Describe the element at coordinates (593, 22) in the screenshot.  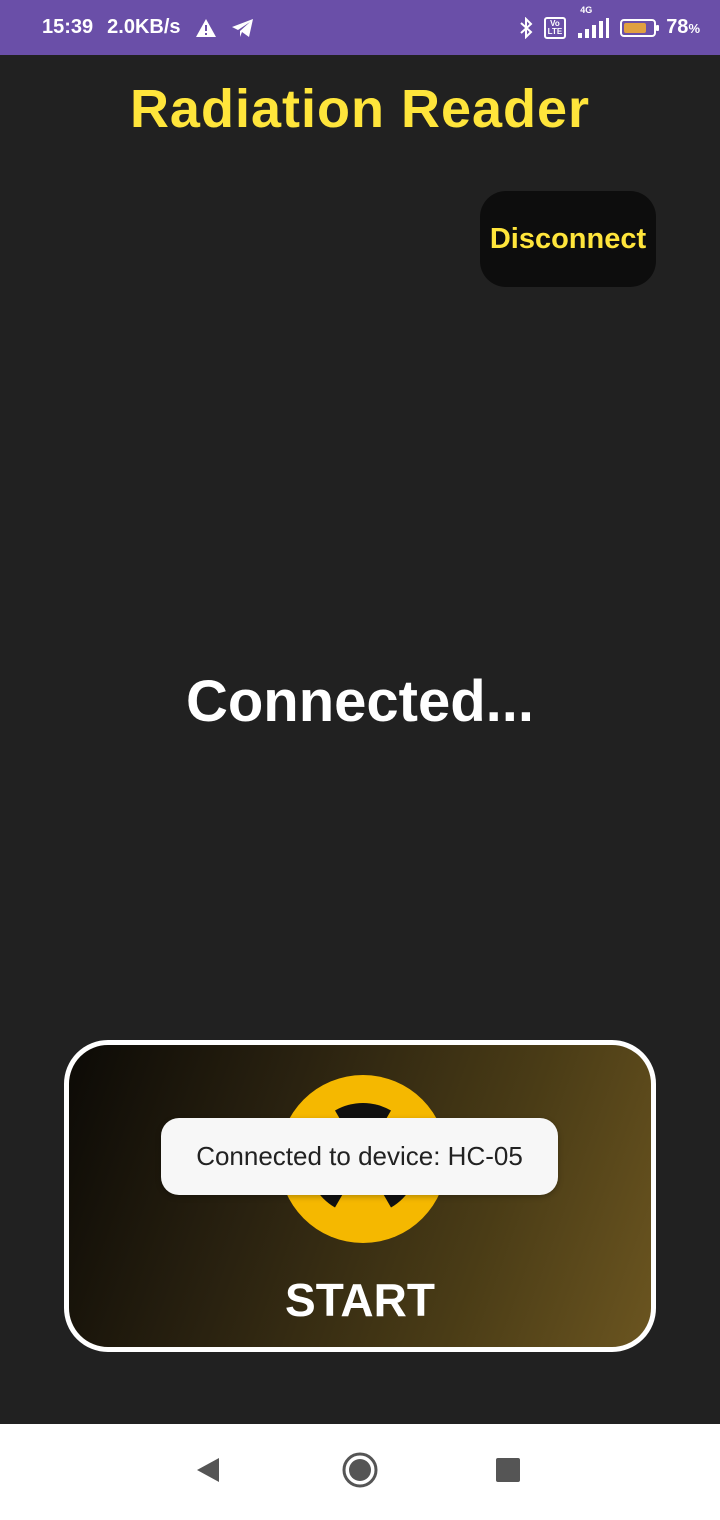
I see `signal-4g-icon: 4G` at that location.